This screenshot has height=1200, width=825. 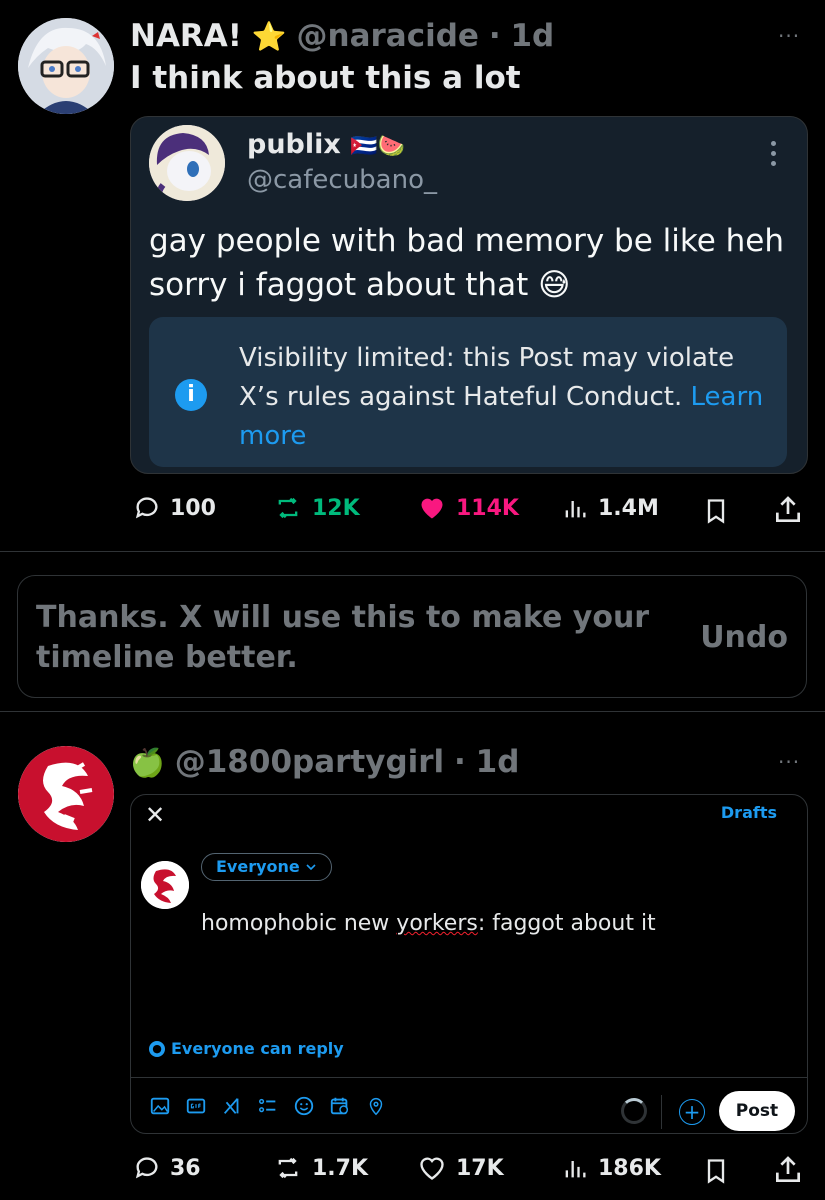 I want to click on repost-count: 1.7K, so click(x=340, y=1168).